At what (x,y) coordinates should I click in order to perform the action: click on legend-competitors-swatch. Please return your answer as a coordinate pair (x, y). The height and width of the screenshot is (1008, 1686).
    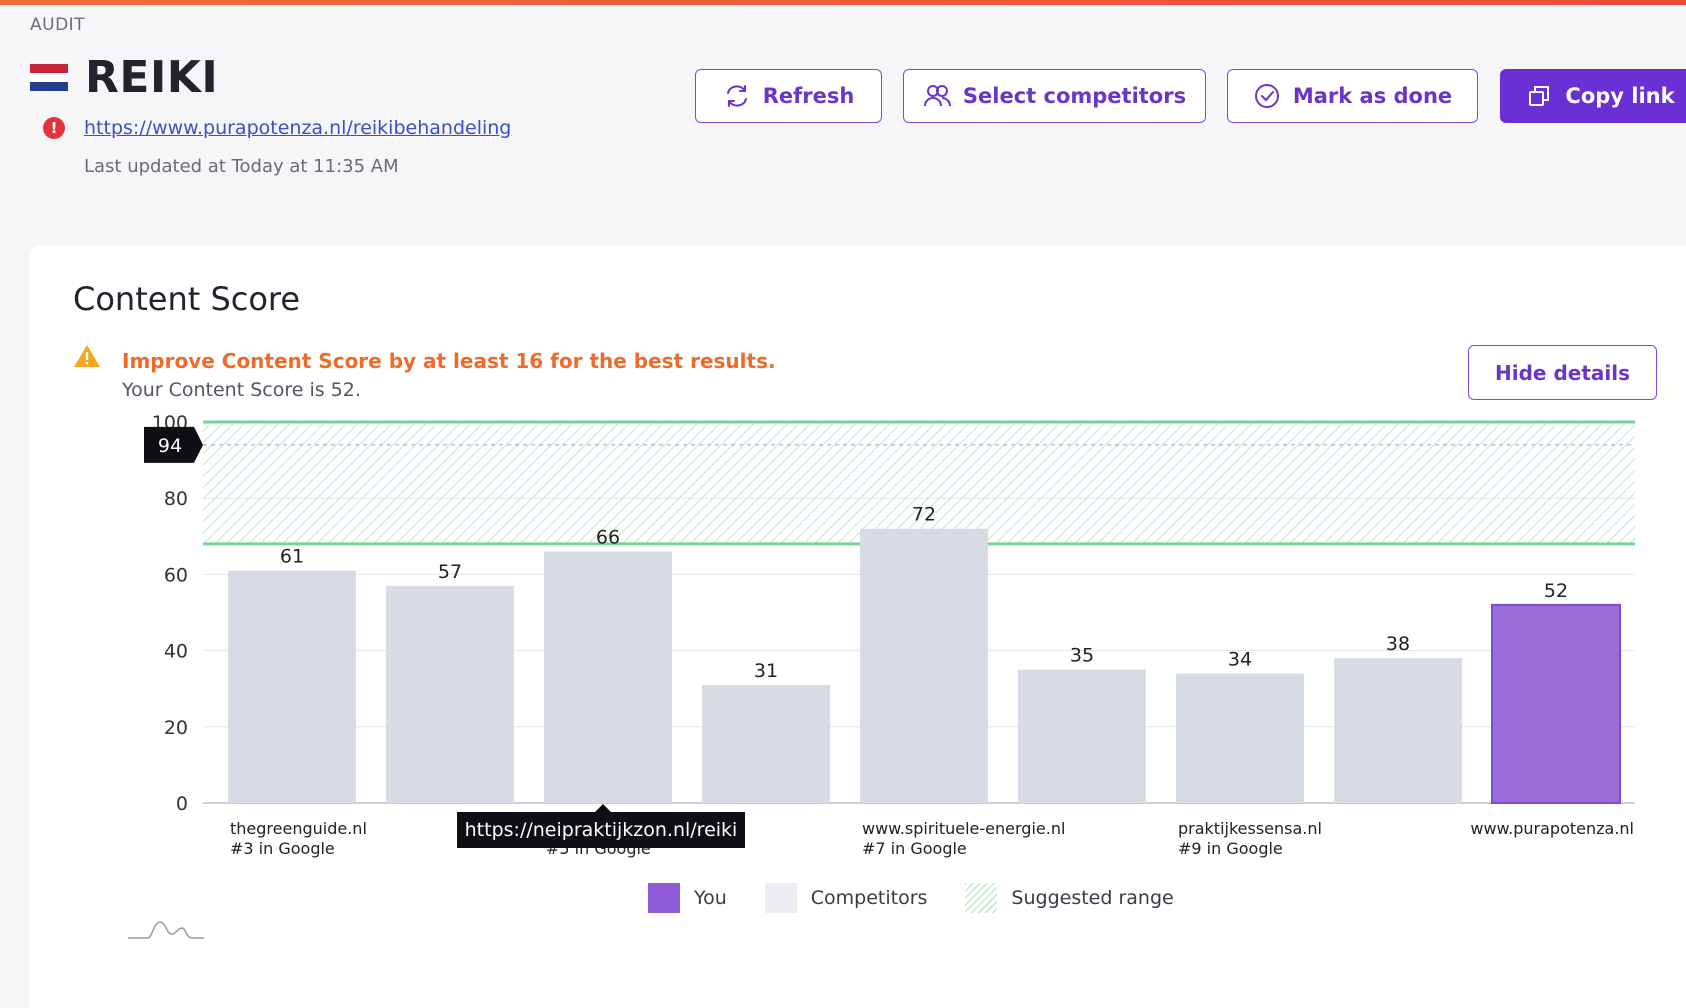
    Looking at the image, I should click on (780, 898).